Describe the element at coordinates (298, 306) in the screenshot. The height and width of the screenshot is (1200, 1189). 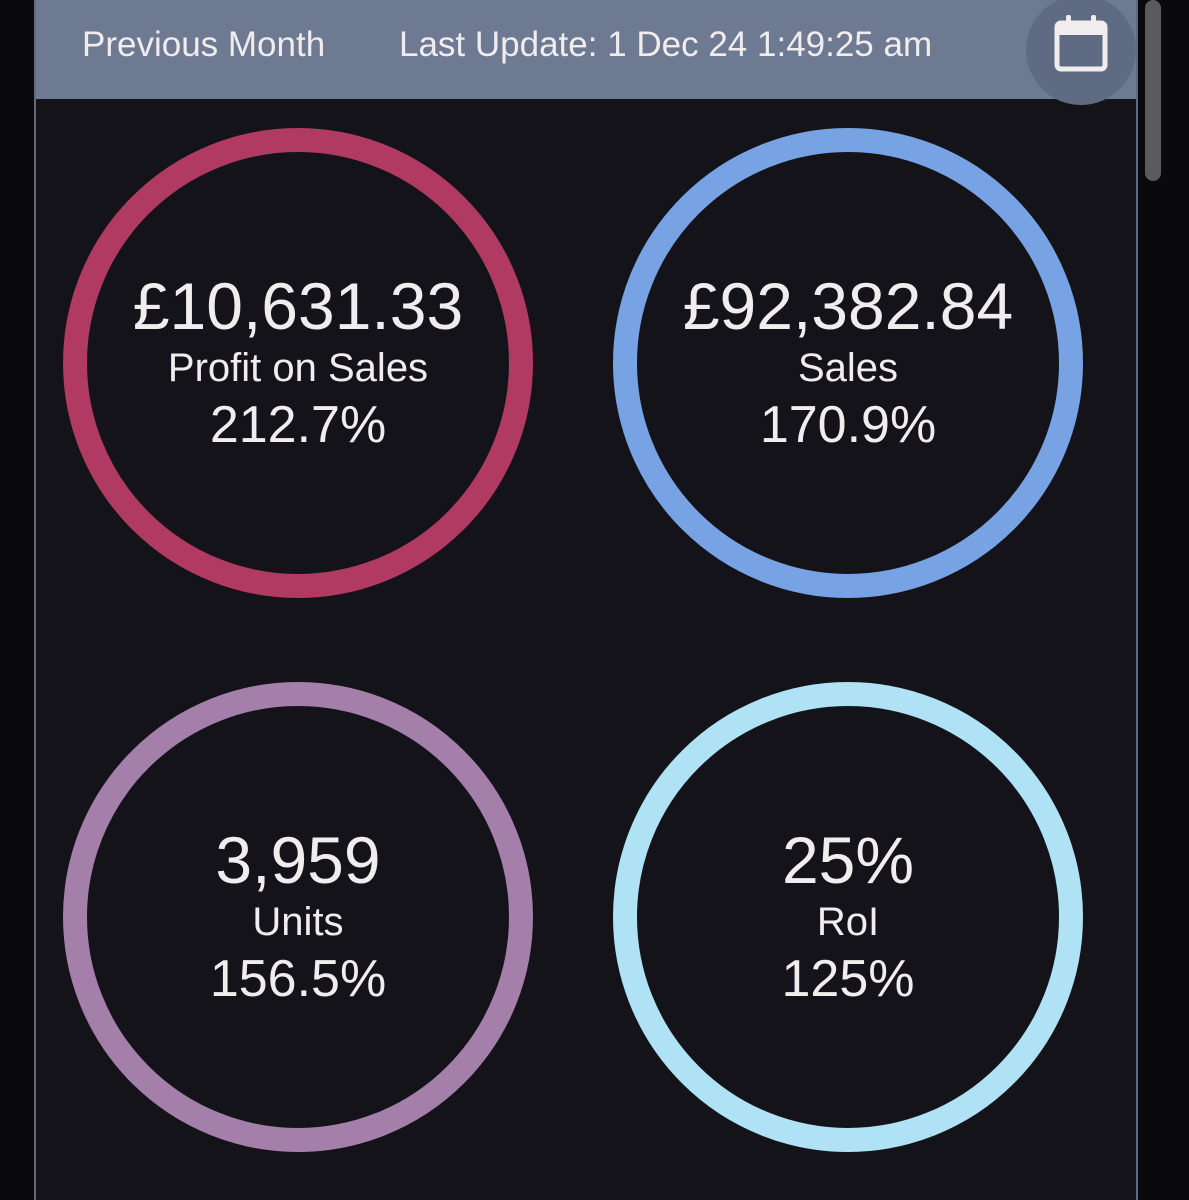
I see `kpi-value: £10,631.33` at that location.